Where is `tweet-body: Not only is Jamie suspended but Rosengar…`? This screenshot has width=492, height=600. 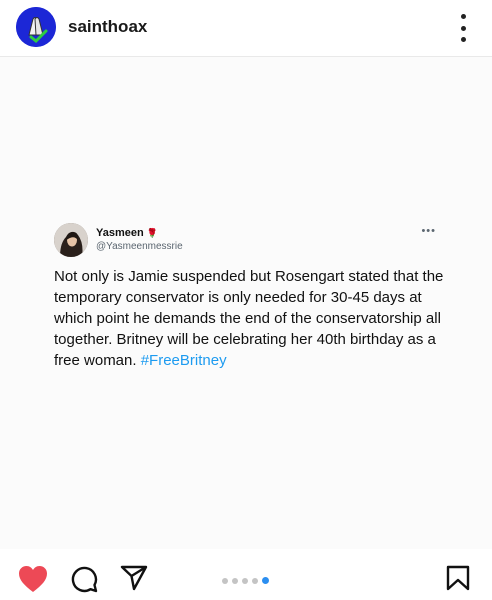 tweet-body: Not only is Jamie suspended but Rosengar… is located at coordinates (250, 318).